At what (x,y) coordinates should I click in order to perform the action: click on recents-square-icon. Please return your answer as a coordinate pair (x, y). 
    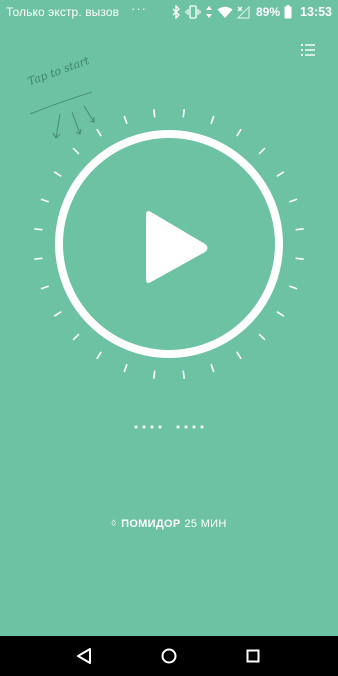
    Looking at the image, I should click on (253, 656).